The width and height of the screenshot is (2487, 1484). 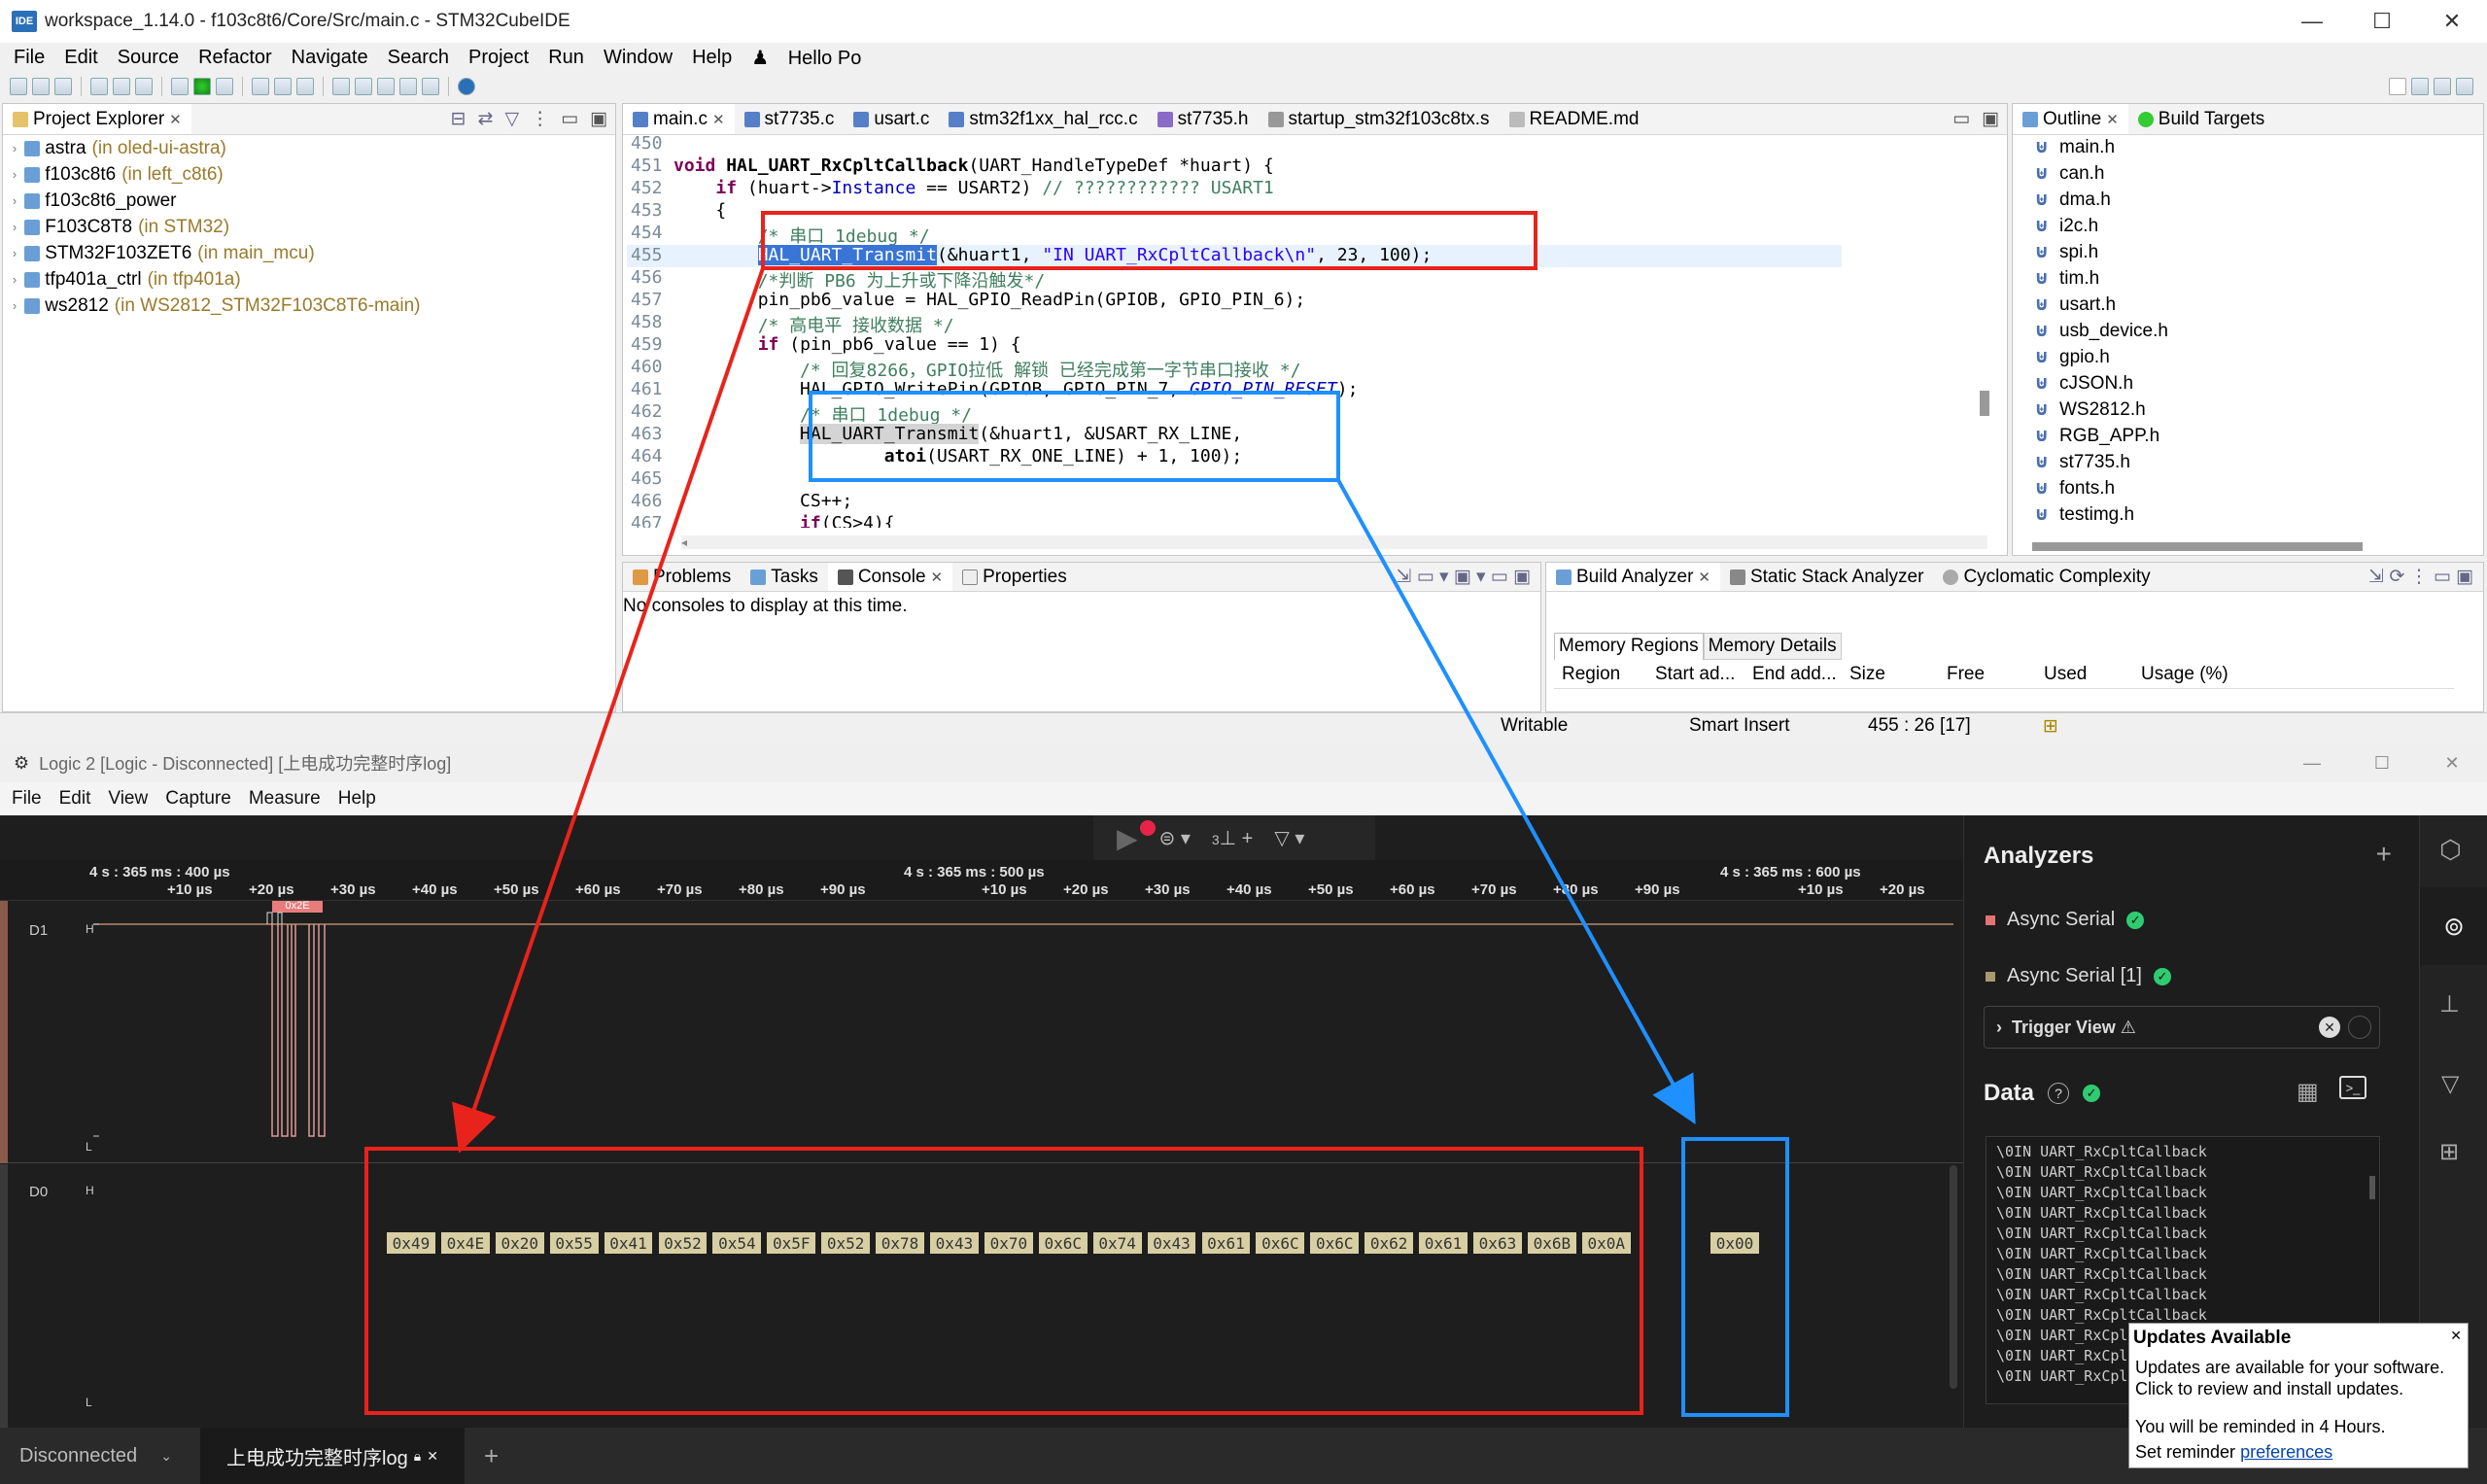 What do you see at coordinates (149, 58) in the screenshot?
I see `menu-source: Source` at bounding box center [149, 58].